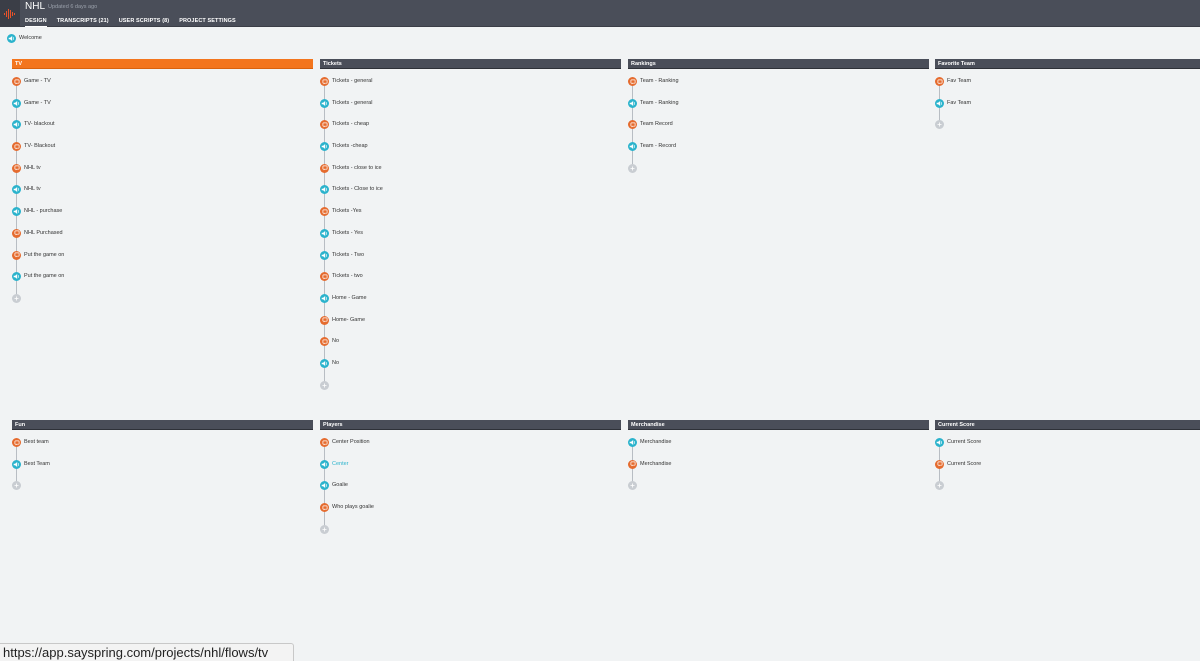 The width and height of the screenshot is (1200, 661). What do you see at coordinates (162, 103) in the screenshot?
I see `app-says-node: Game - TV` at bounding box center [162, 103].